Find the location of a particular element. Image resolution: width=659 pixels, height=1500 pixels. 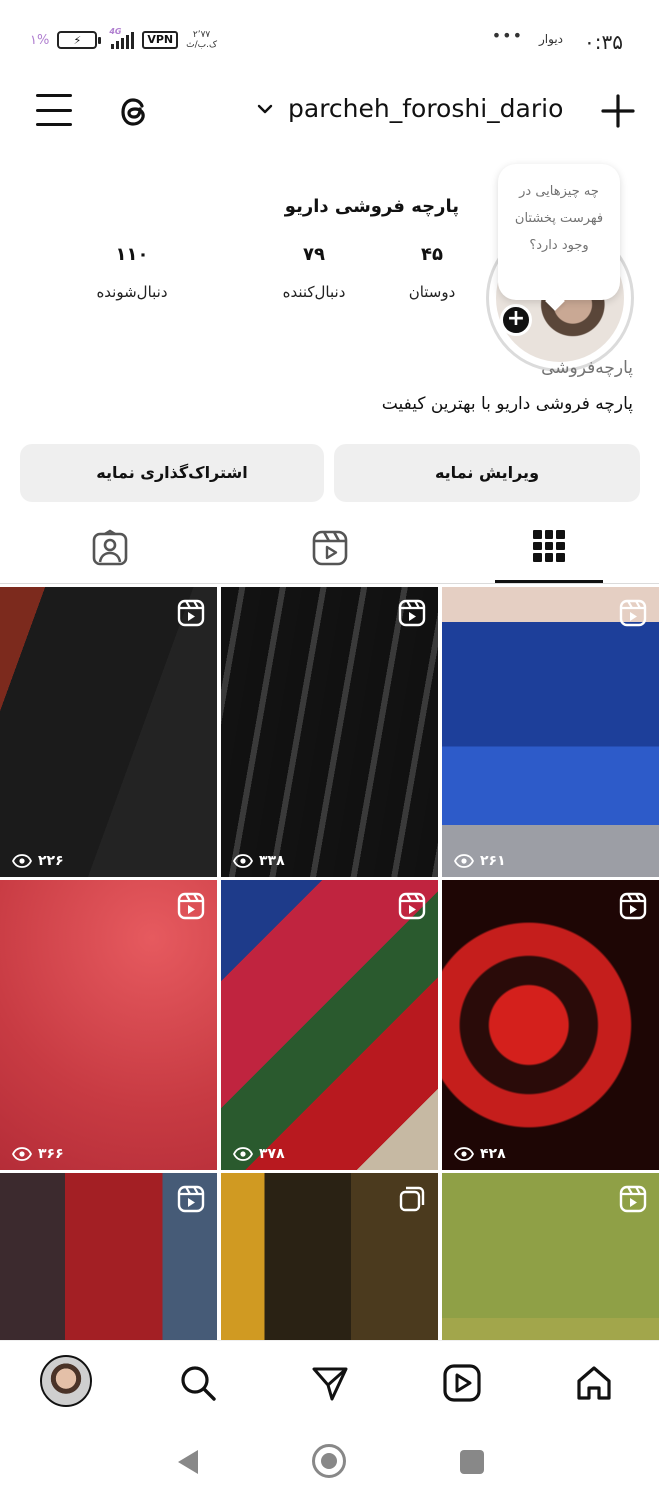

tab-grid is located at coordinates (549, 547).